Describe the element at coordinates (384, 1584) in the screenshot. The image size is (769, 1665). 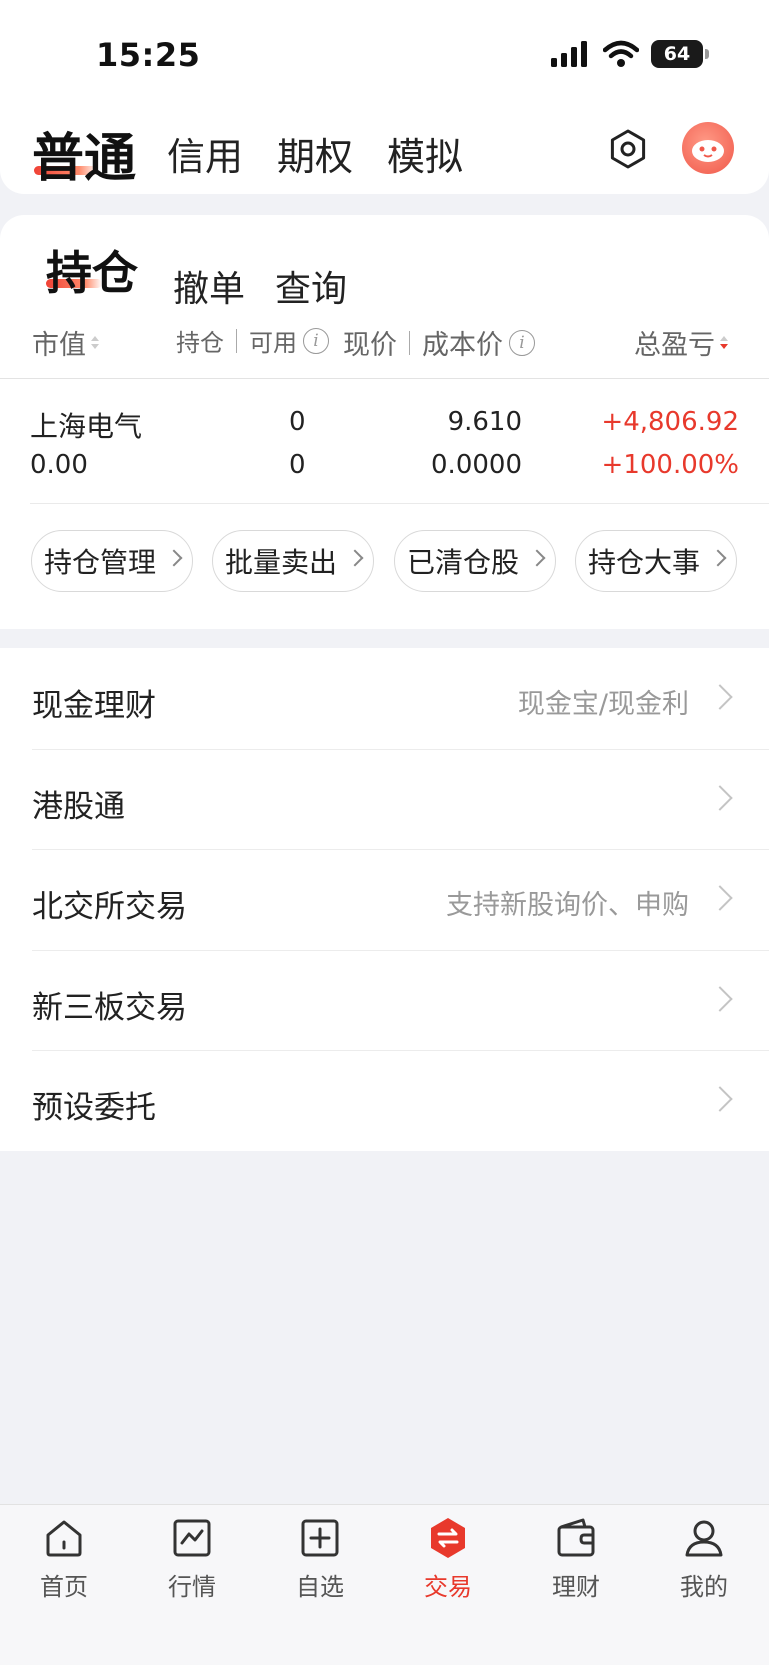
I see `bottom-nav: 首页 行情 自选 交易 理财 我的` at that location.